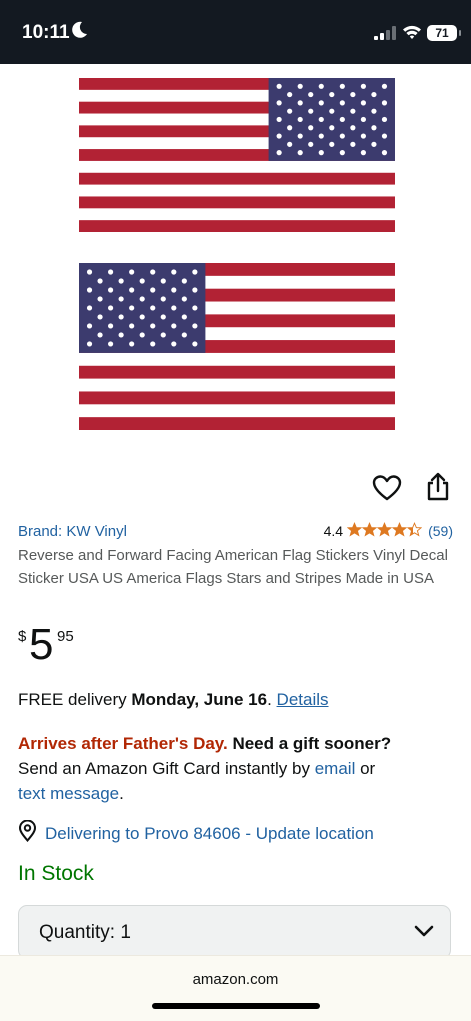  I want to click on rating-value: 4.4, so click(333, 531).